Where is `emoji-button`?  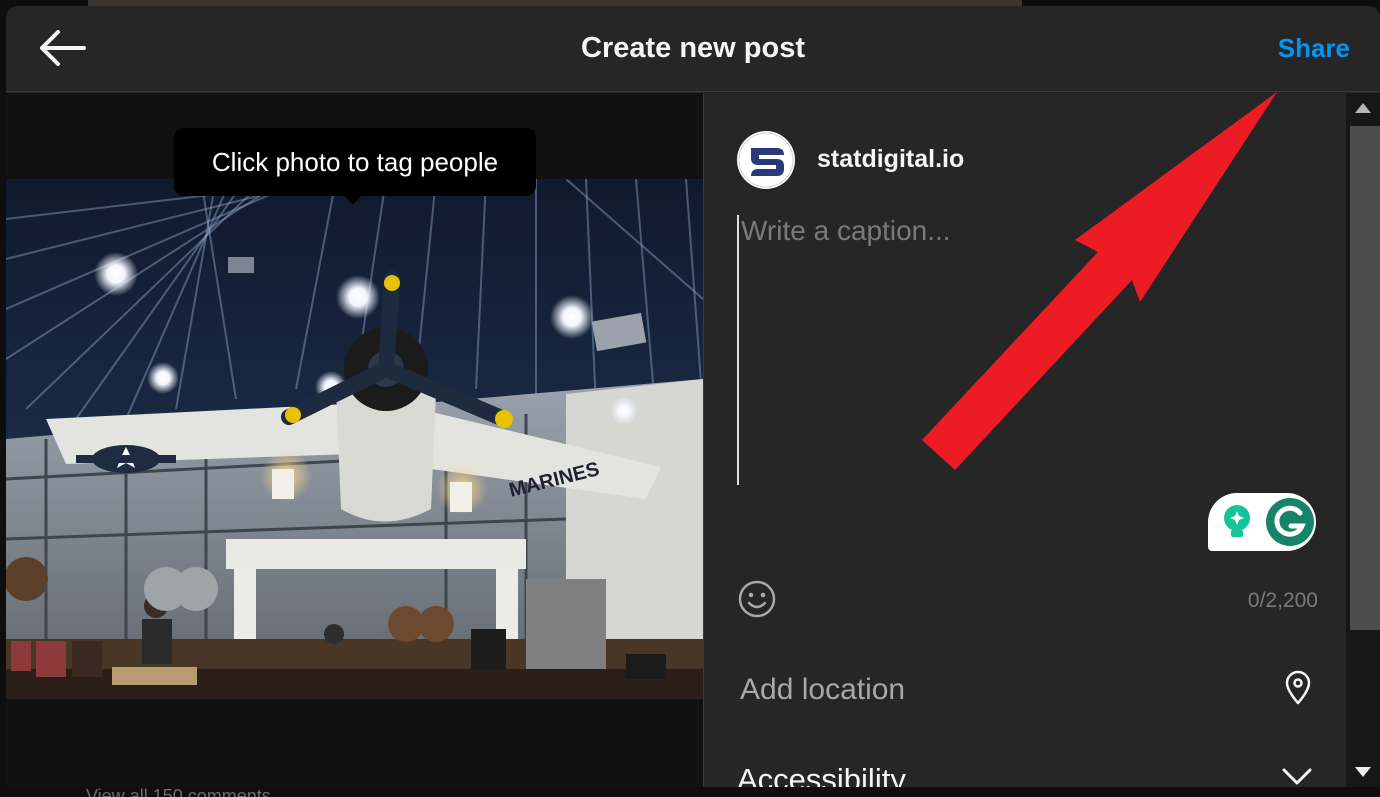 emoji-button is located at coordinates (757, 599).